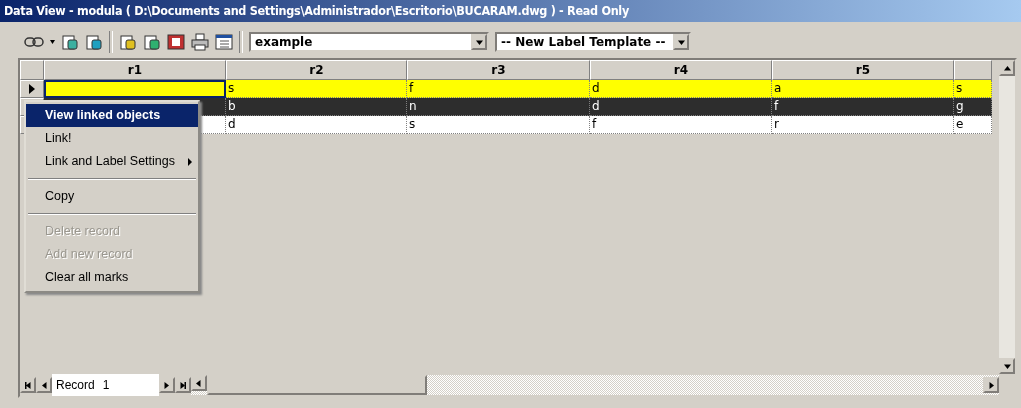  I want to click on first-record-button, so click(28, 385).